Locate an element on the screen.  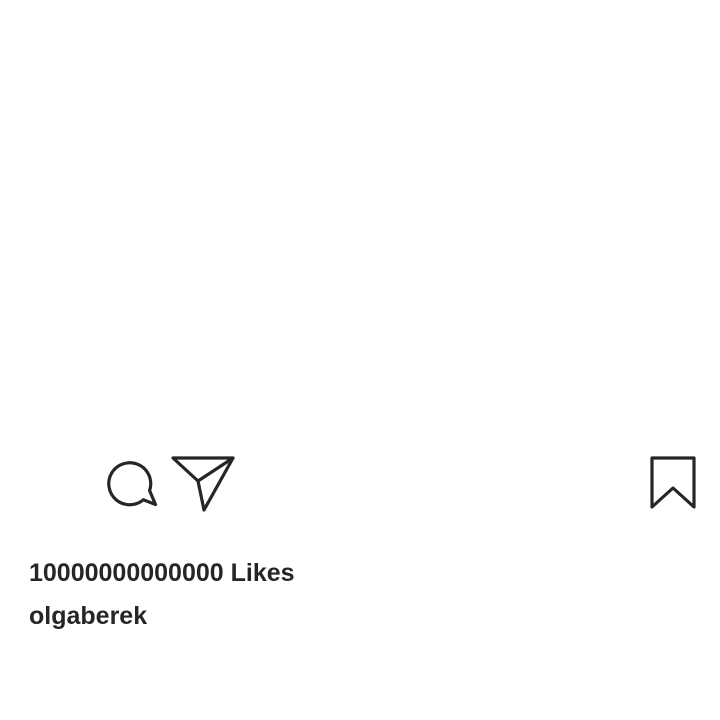
likes-count: 10000000000000 Likes is located at coordinates (162, 573).